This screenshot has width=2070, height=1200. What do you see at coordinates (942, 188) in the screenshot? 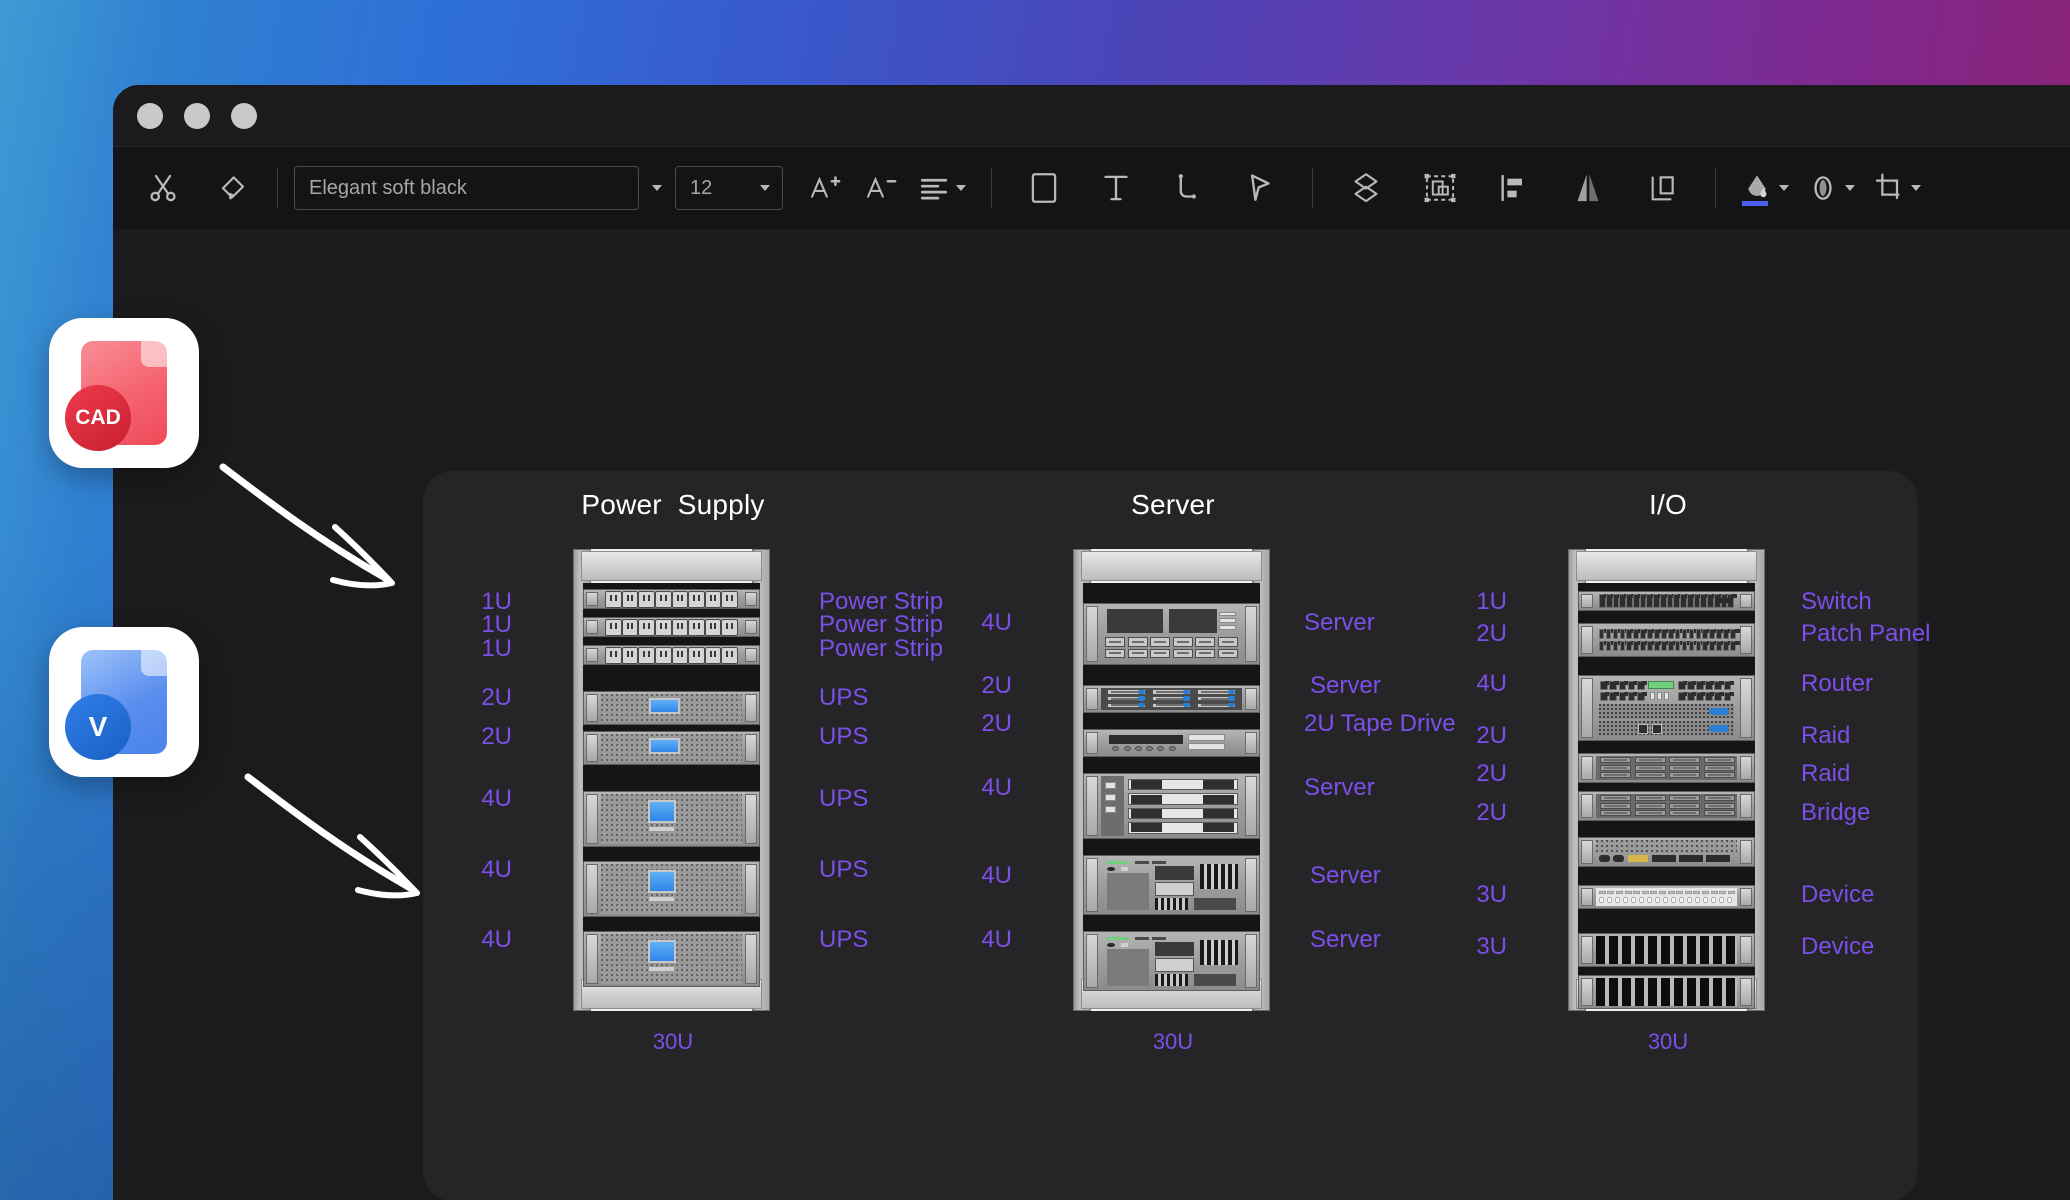
I see `align-text-icon` at bounding box center [942, 188].